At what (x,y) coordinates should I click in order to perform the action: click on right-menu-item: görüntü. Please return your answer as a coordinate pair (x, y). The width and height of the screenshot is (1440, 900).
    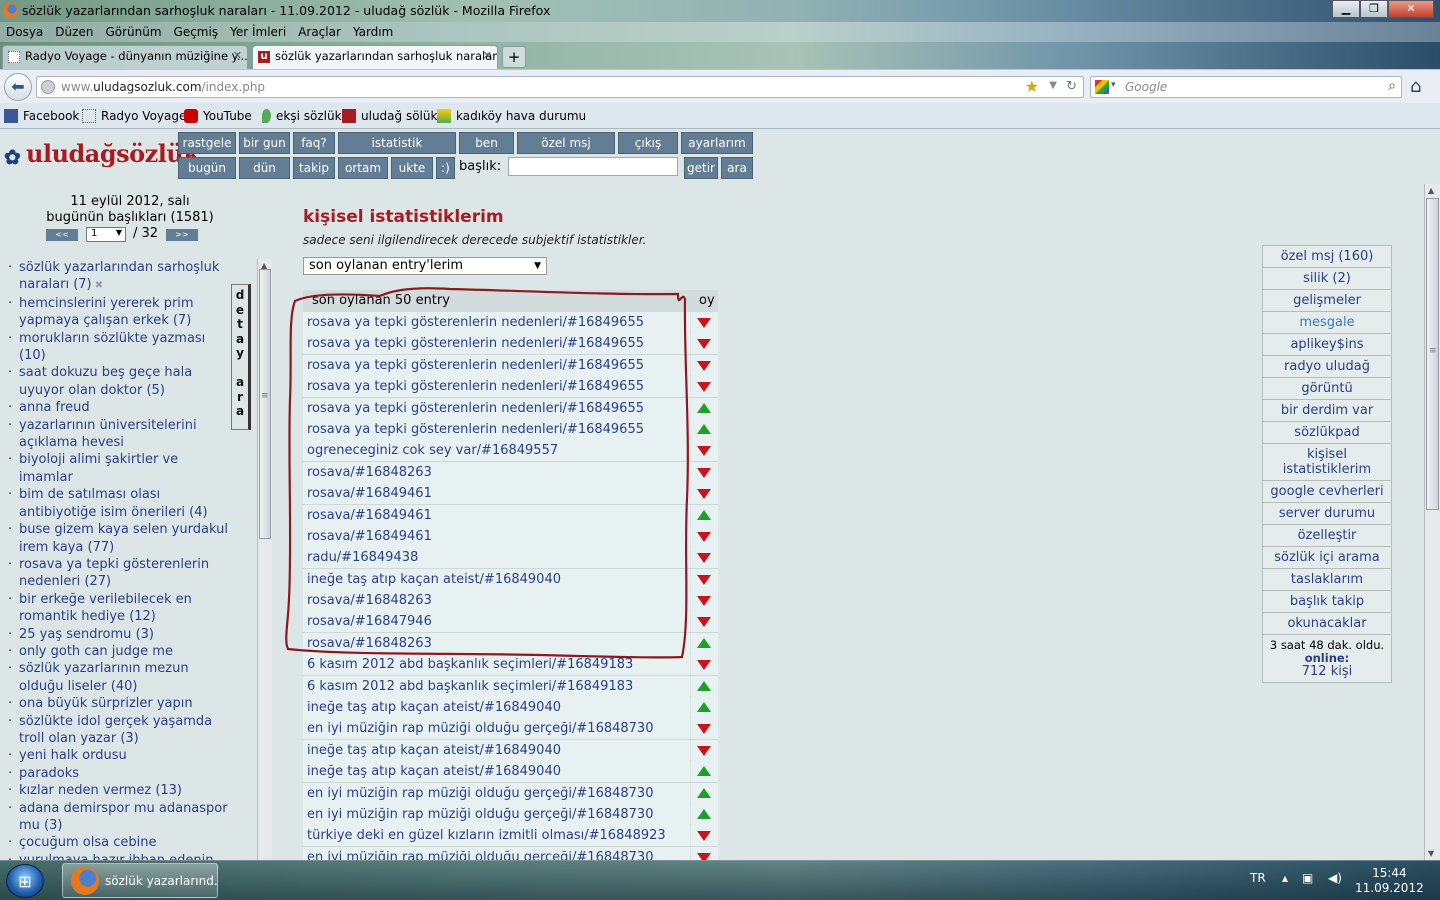
    Looking at the image, I should click on (1327, 388).